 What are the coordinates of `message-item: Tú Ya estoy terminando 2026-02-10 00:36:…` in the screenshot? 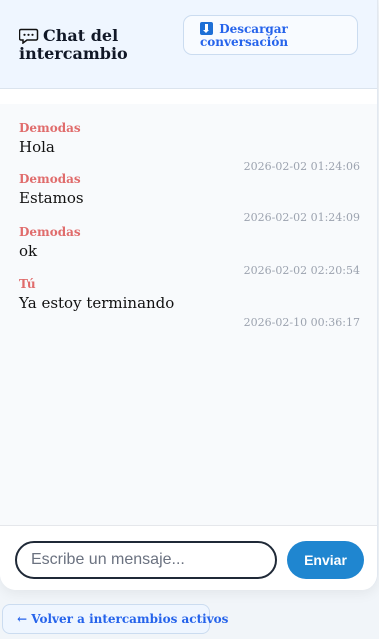 It's located at (189, 303).